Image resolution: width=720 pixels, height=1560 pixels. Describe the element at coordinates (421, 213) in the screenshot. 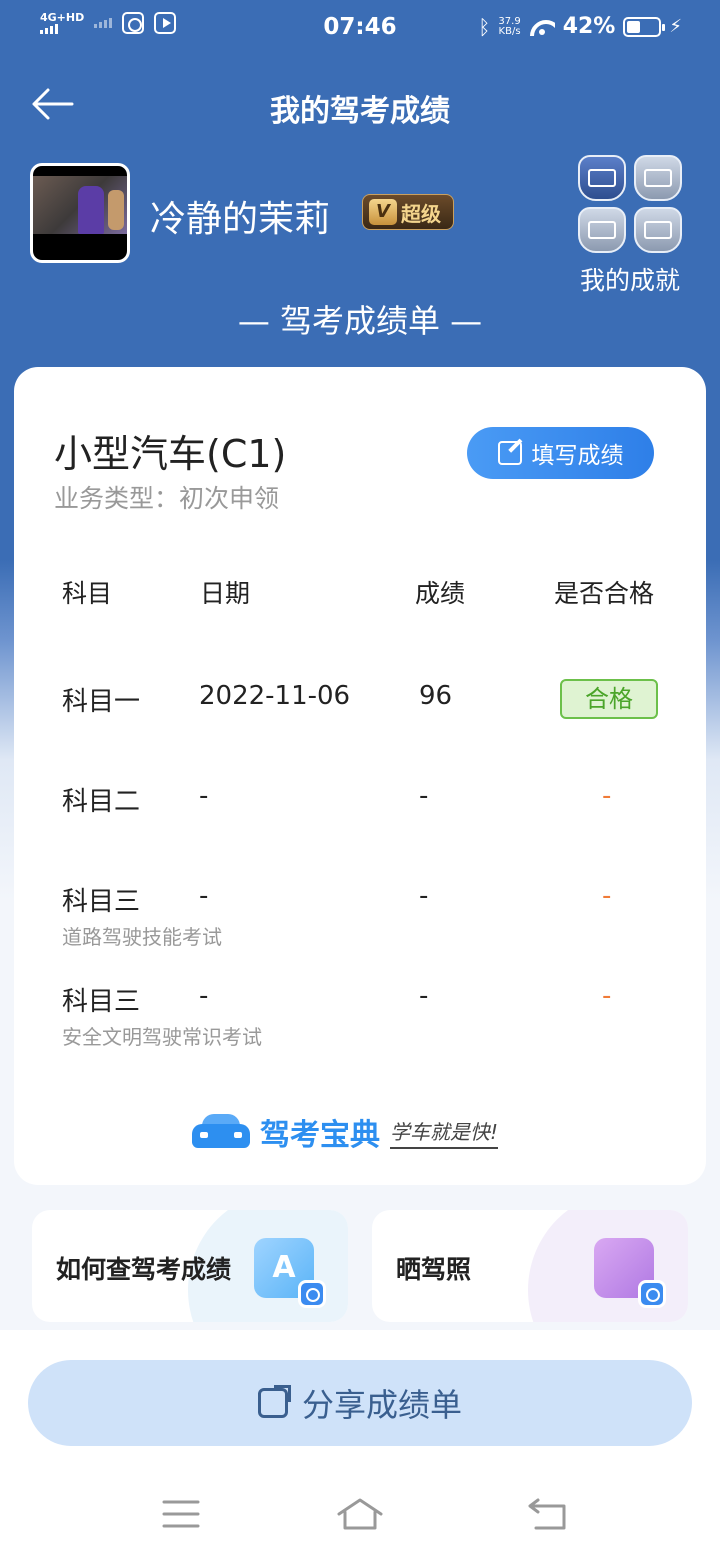

I see `vip-label: 超级` at that location.